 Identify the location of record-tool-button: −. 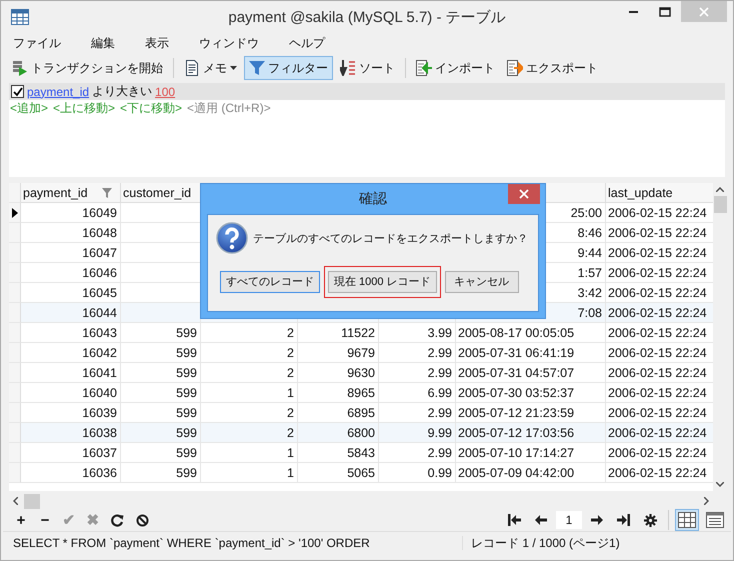
(45, 520).